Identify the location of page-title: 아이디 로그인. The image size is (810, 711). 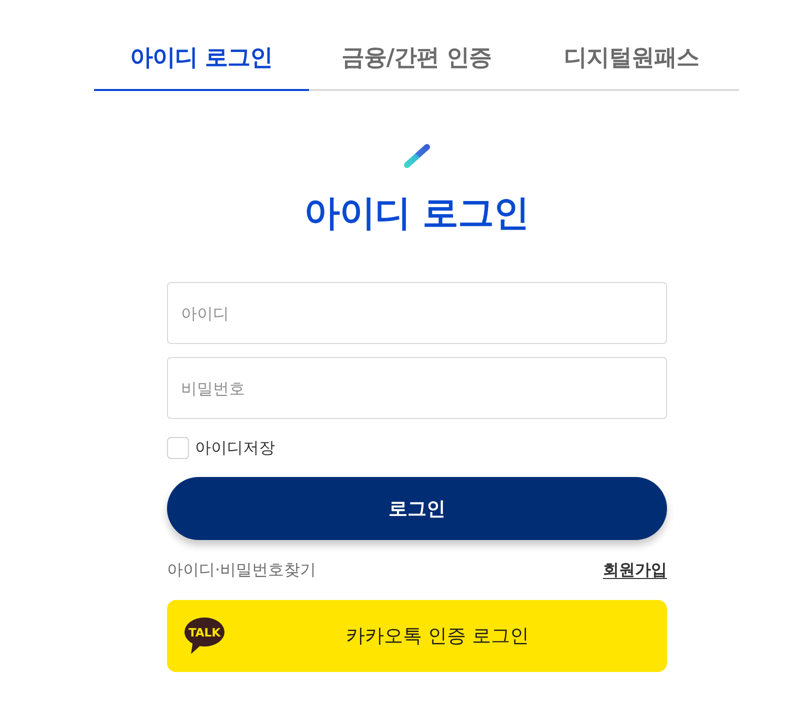
(417, 214).